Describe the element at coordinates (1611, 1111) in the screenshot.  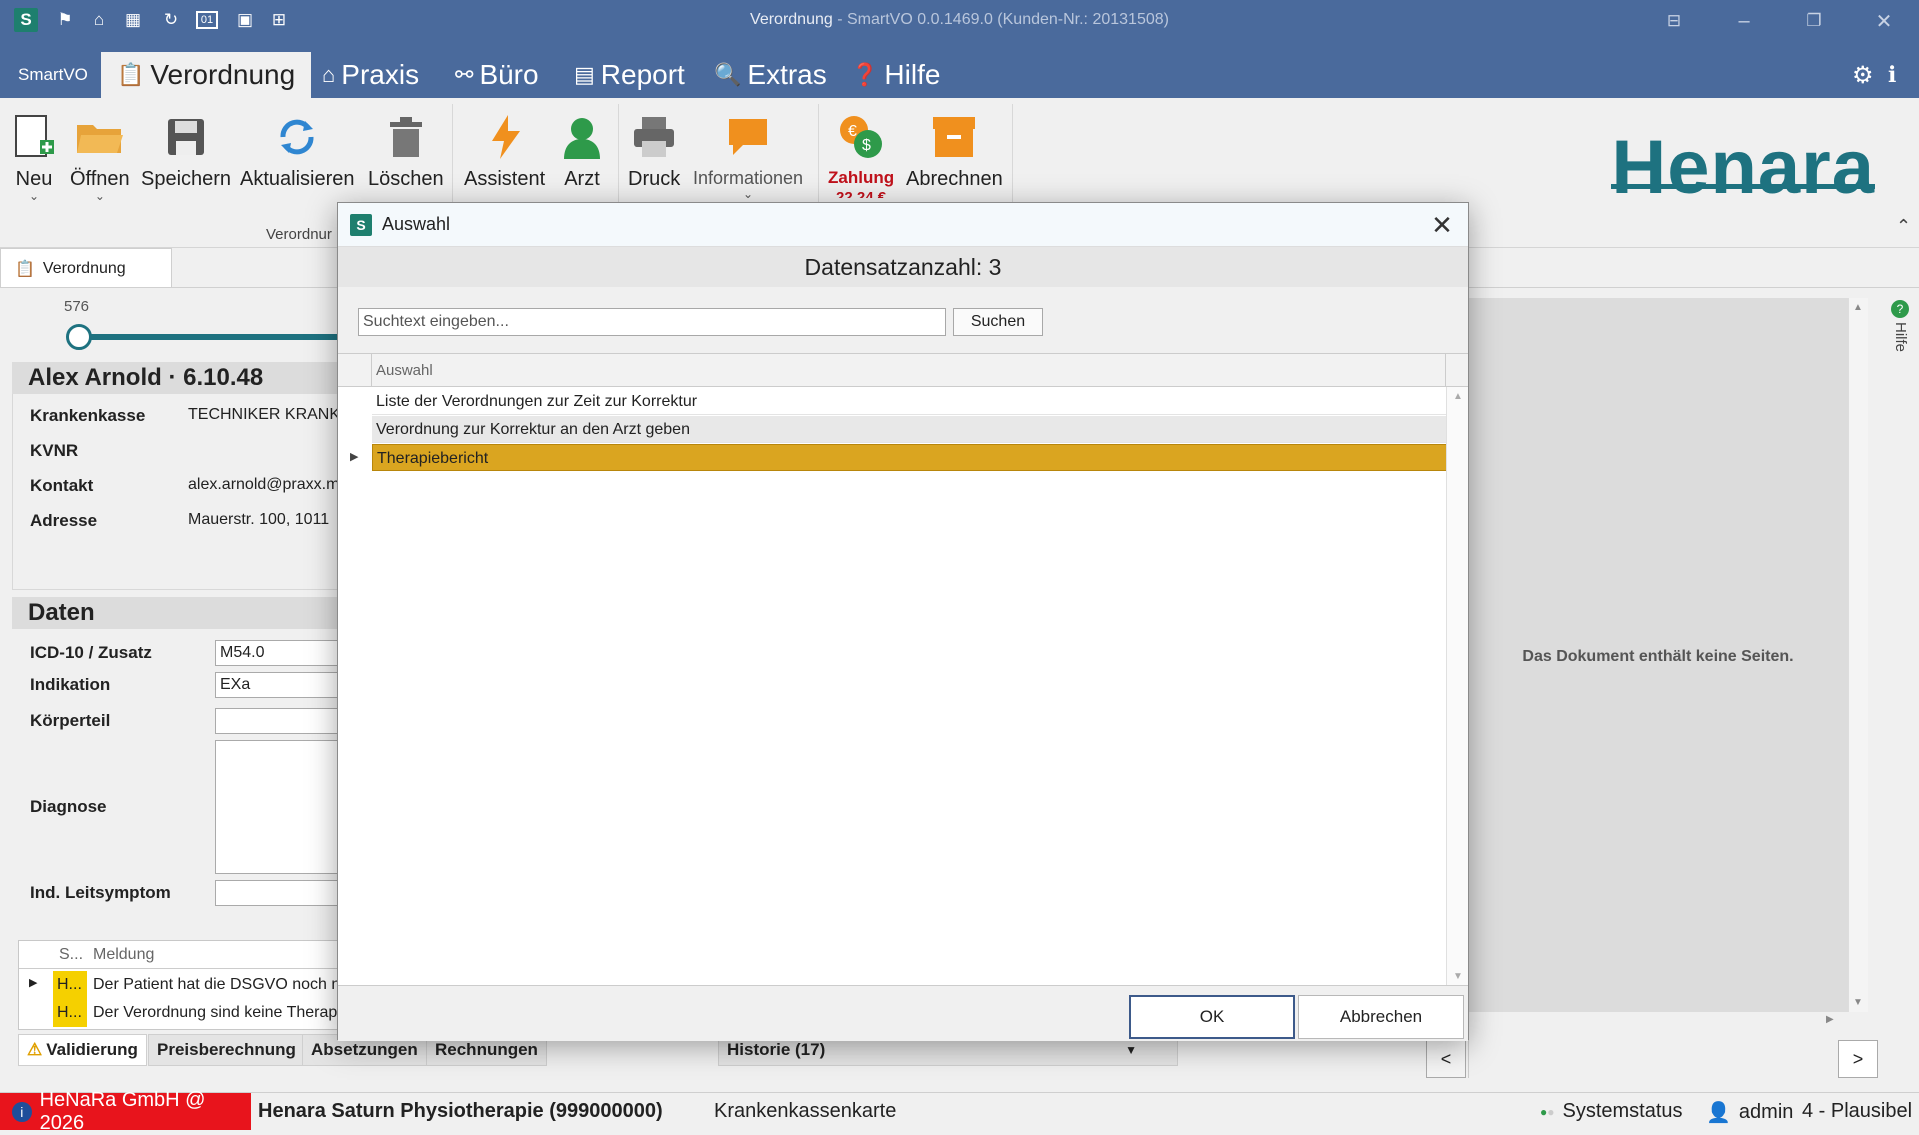
I see `systemstatus: ●● Systemstatus` at that location.